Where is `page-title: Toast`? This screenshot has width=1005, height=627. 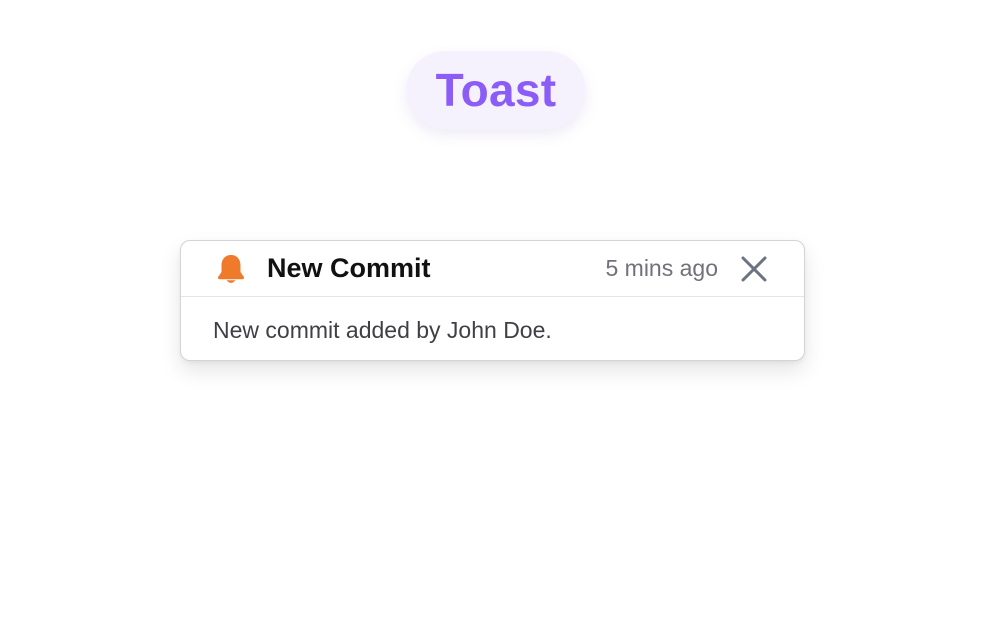
page-title: Toast is located at coordinates (496, 90).